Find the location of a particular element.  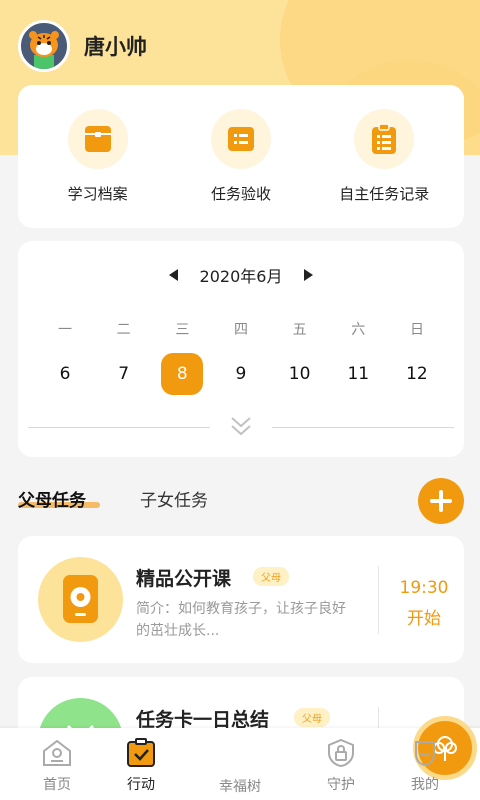

tab-label: 幸福树 is located at coordinates (240, 787).